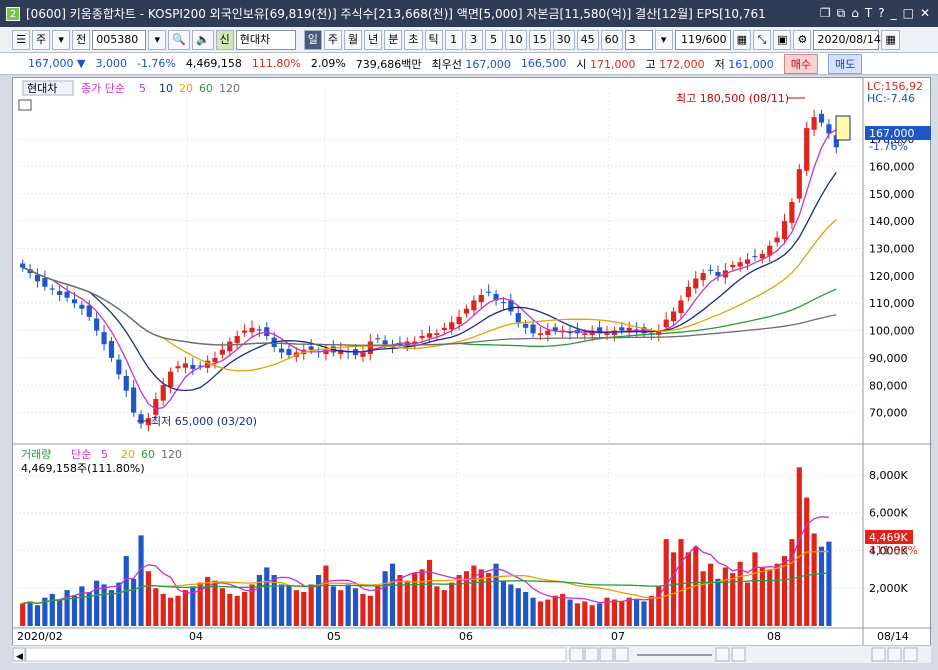 This screenshot has height=670, width=938. Describe the element at coordinates (312, 39) in the screenshot. I see `period-day: 일` at that location.